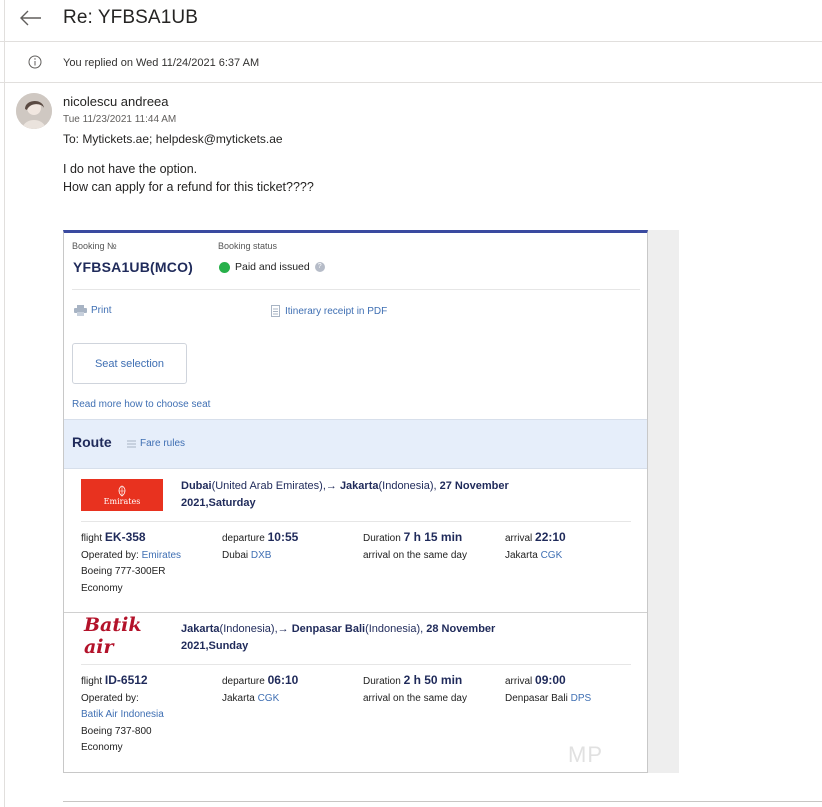  What do you see at coordinates (161, 555) in the screenshot?
I see `operator-link: Emirates` at bounding box center [161, 555].